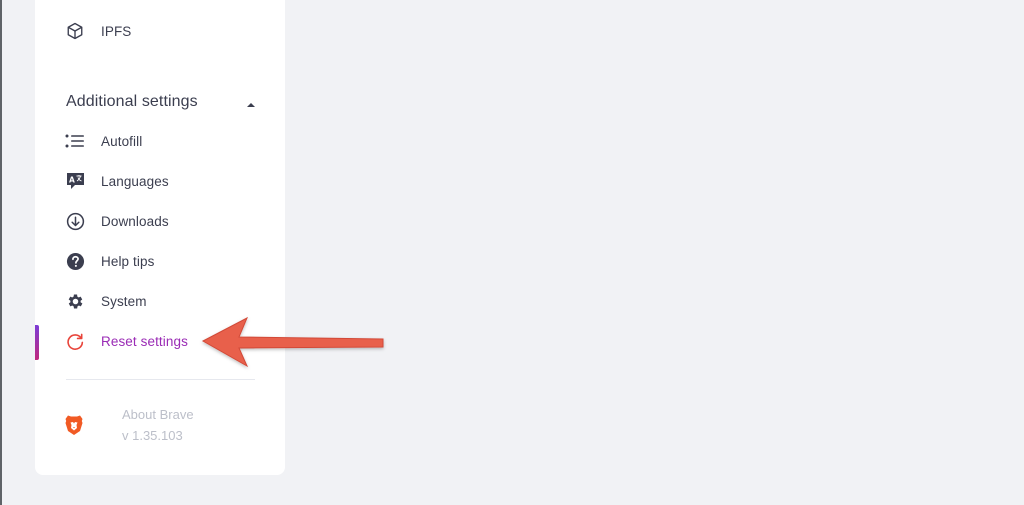 The width and height of the screenshot is (1024, 505). I want to click on download-icon, so click(75, 221).